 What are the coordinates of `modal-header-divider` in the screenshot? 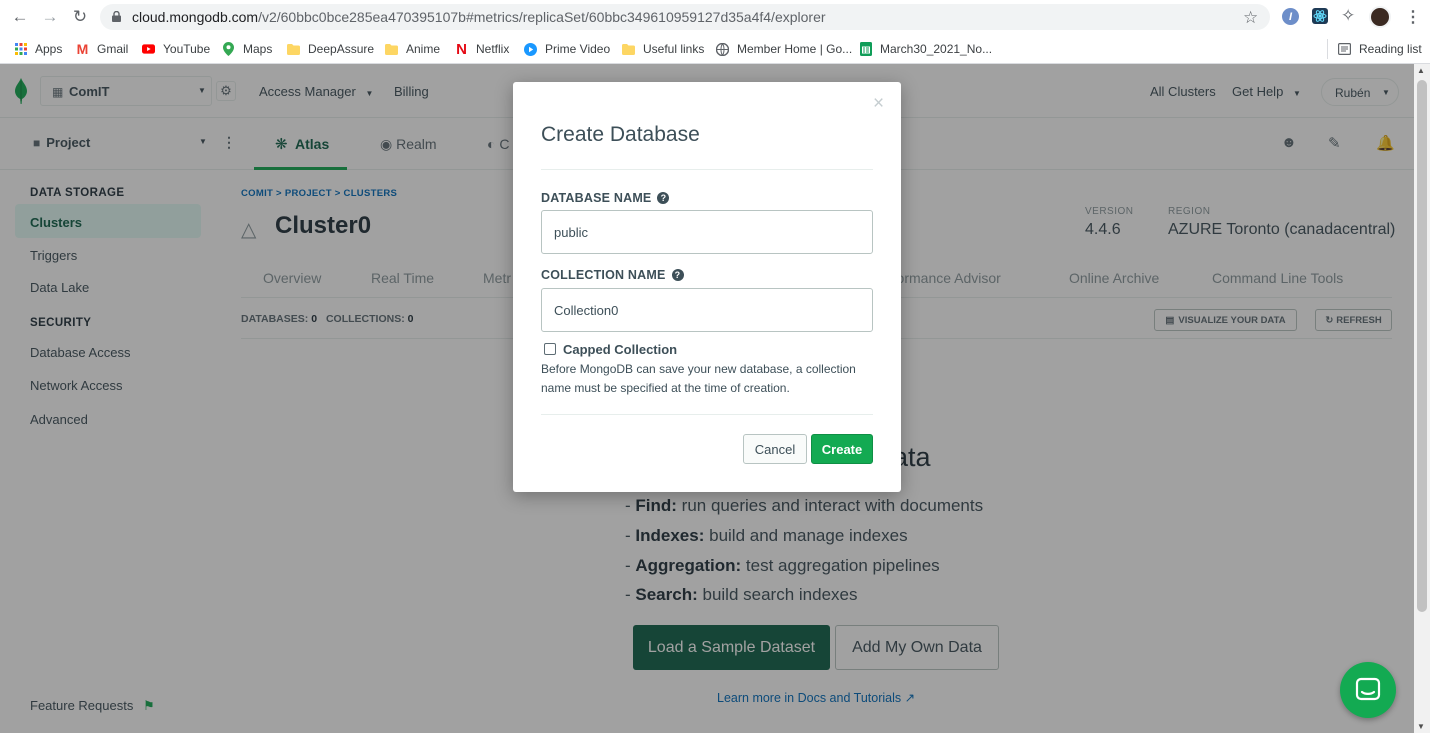 It's located at (707, 169).